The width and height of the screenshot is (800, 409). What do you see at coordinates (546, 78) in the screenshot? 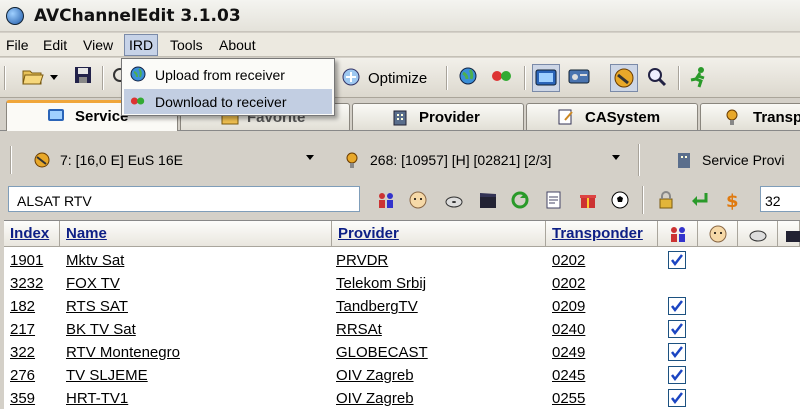
I see `tv-view-button` at bounding box center [546, 78].